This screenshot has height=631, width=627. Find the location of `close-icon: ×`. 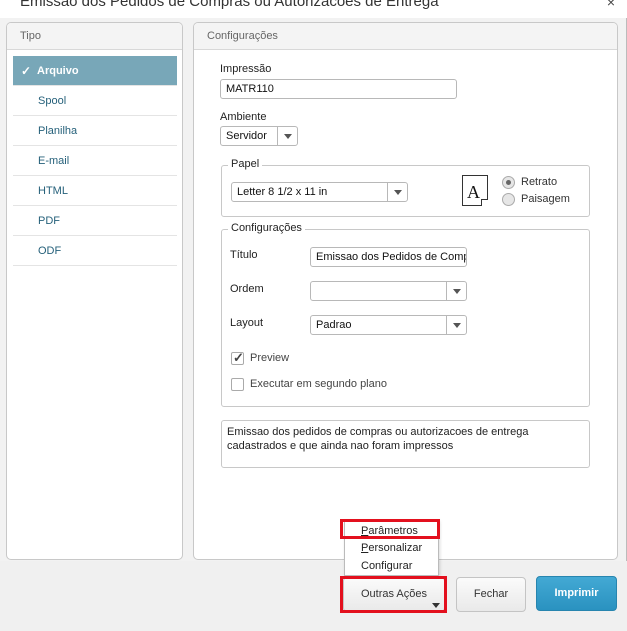

close-icon: × is located at coordinates (611, 5).